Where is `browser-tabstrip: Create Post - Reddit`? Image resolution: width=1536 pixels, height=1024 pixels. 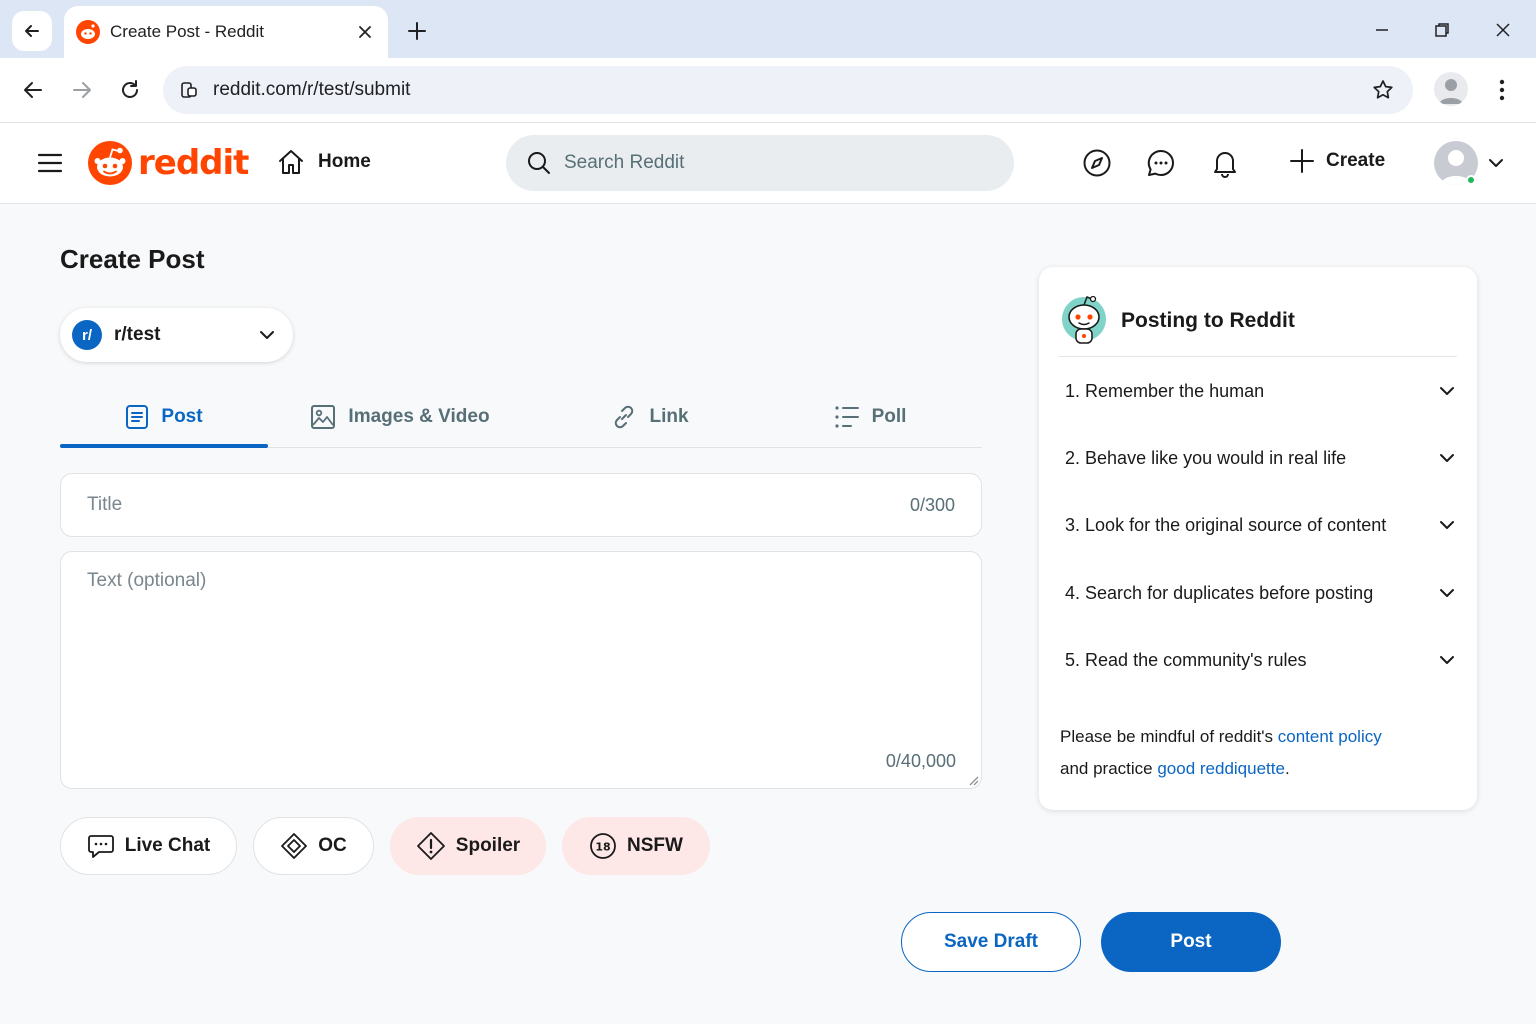
browser-tabstrip: Create Post - Reddit is located at coordinates (768, 29).